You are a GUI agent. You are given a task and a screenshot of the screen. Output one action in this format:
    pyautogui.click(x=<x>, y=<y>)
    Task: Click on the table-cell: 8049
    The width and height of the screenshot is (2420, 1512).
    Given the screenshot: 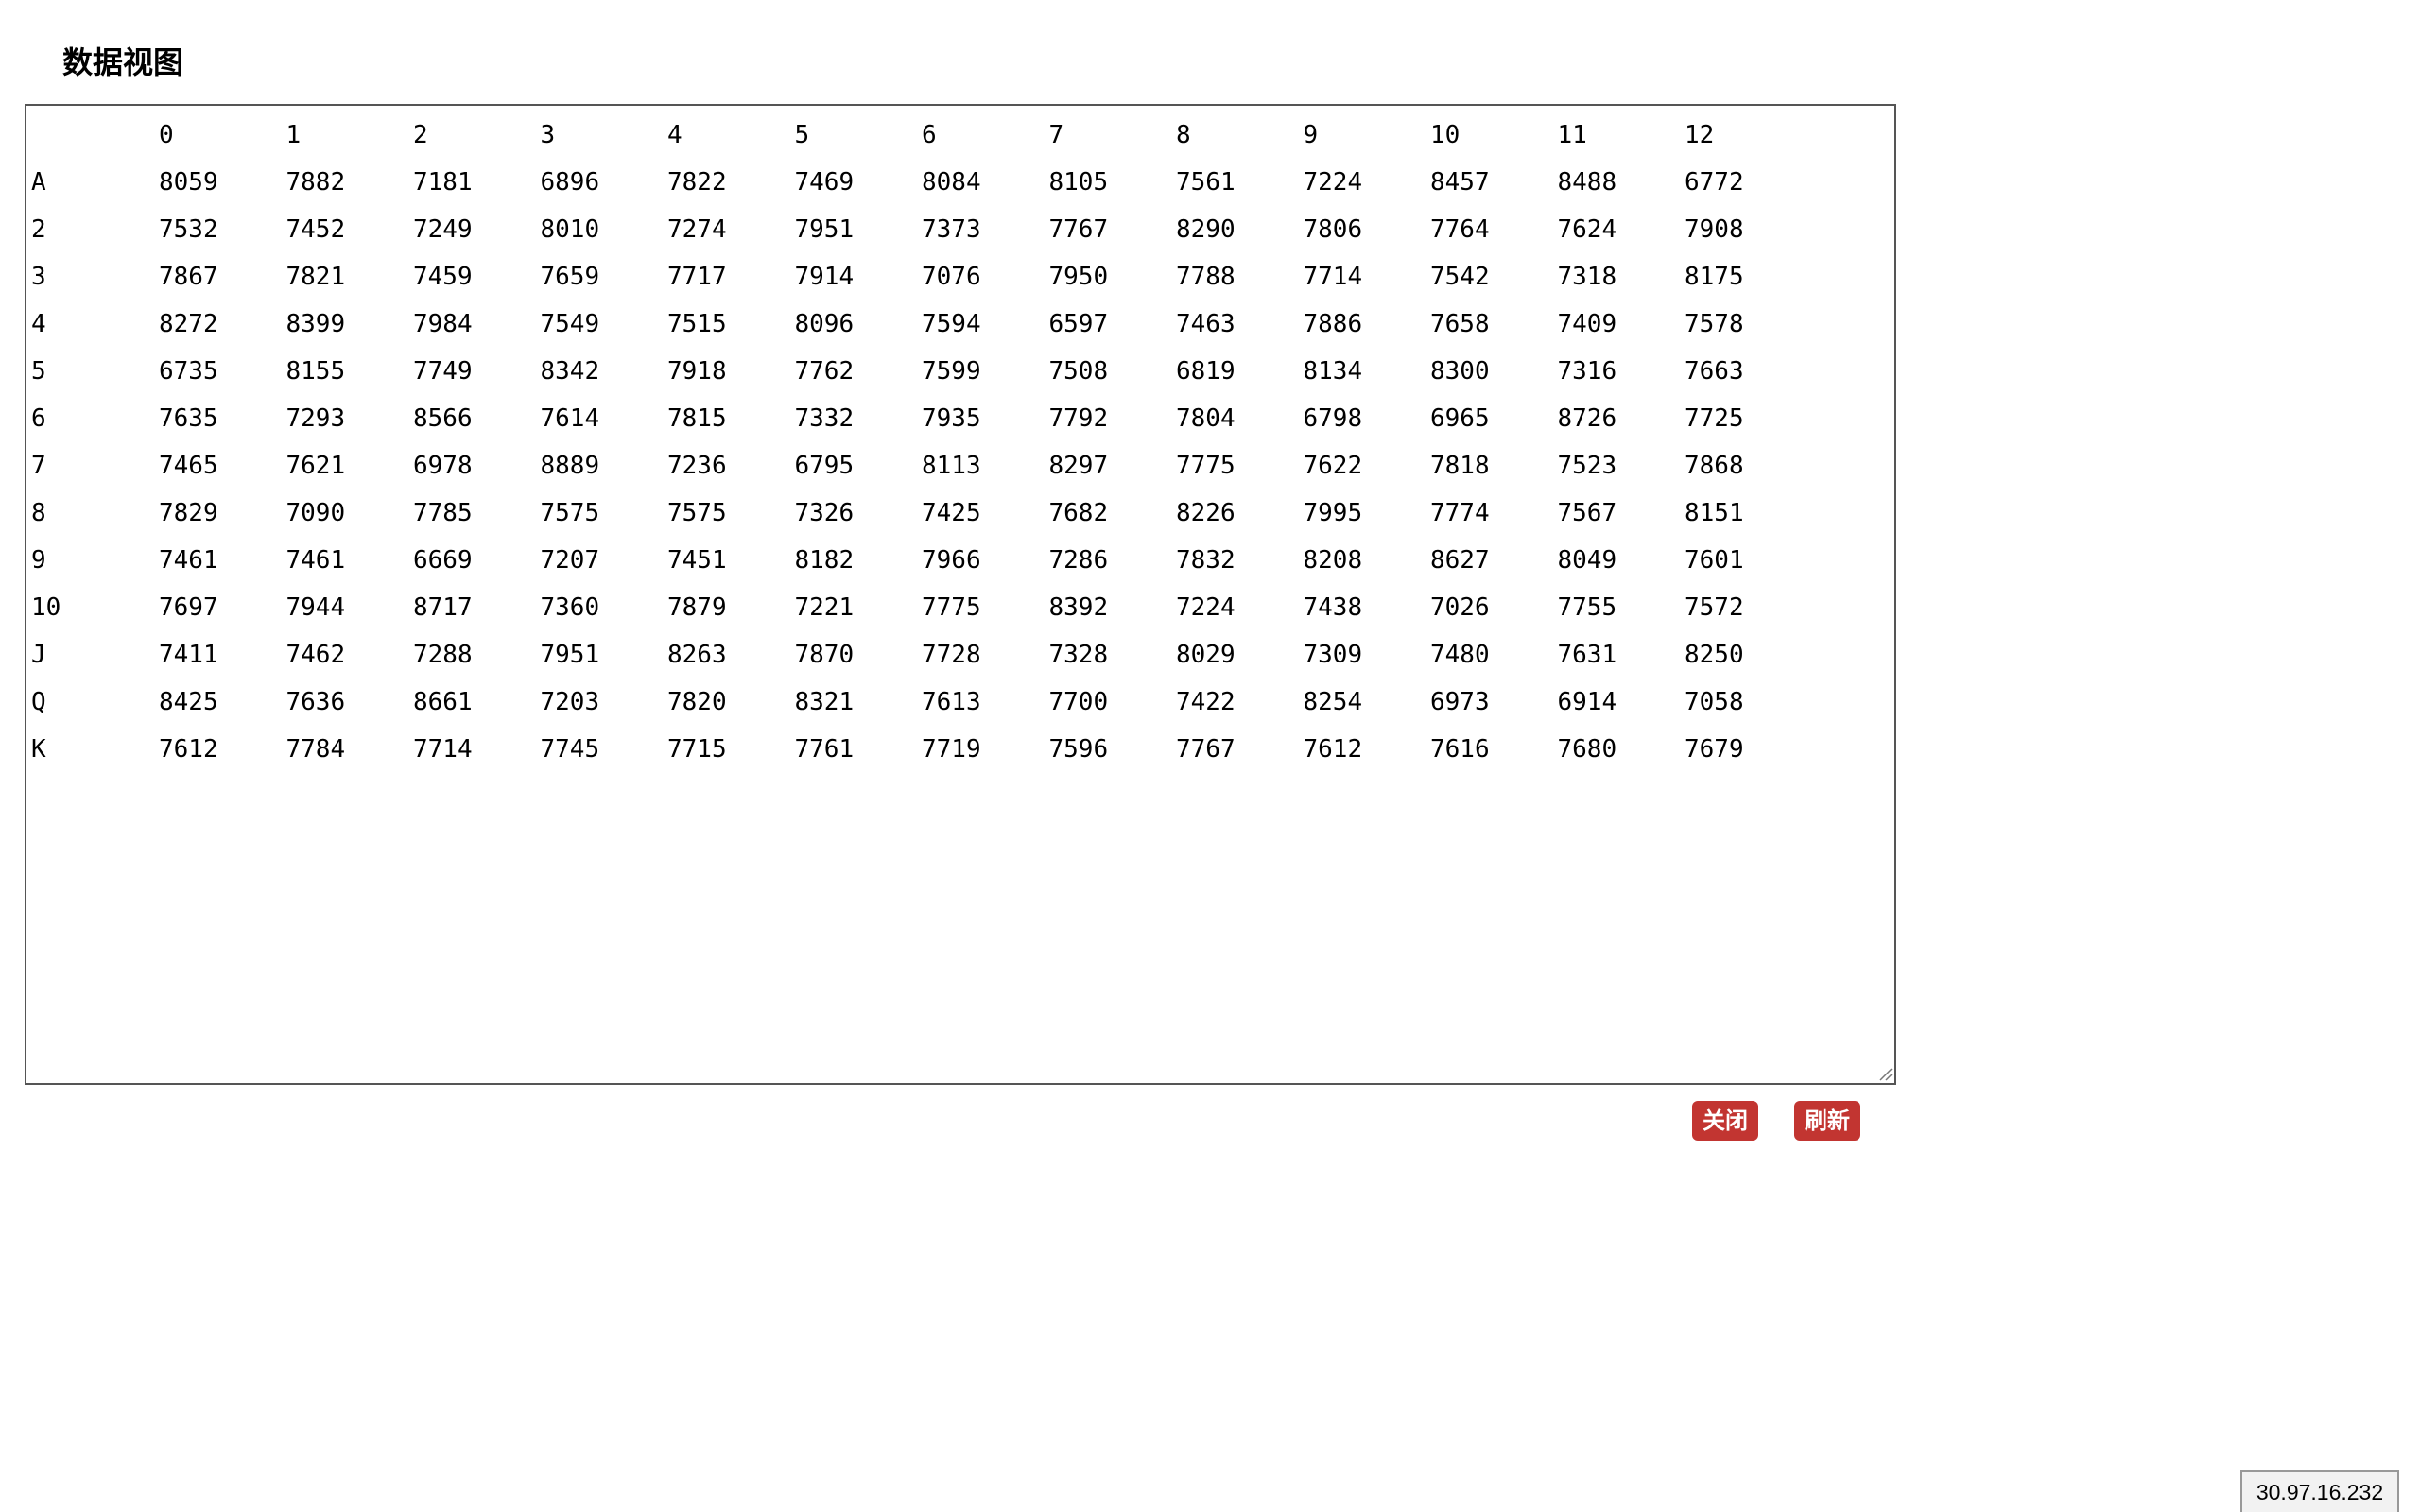 What is the action you would take?
    pyautogui.click(x=1587, y=560)
    